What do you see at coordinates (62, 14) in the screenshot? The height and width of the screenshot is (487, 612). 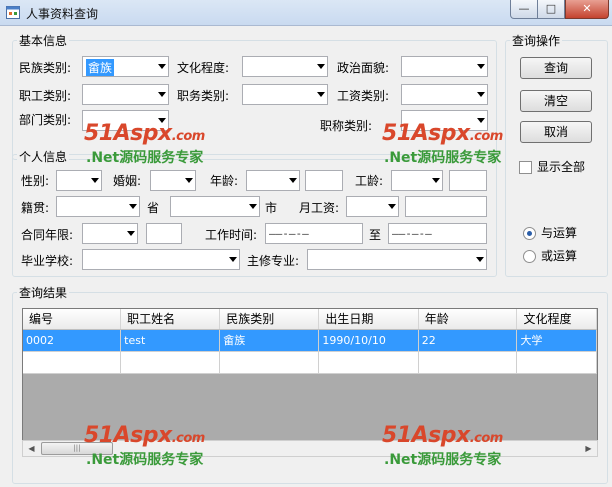 I see `window-title: 人事资料查询` at bounding box center [62, 14].